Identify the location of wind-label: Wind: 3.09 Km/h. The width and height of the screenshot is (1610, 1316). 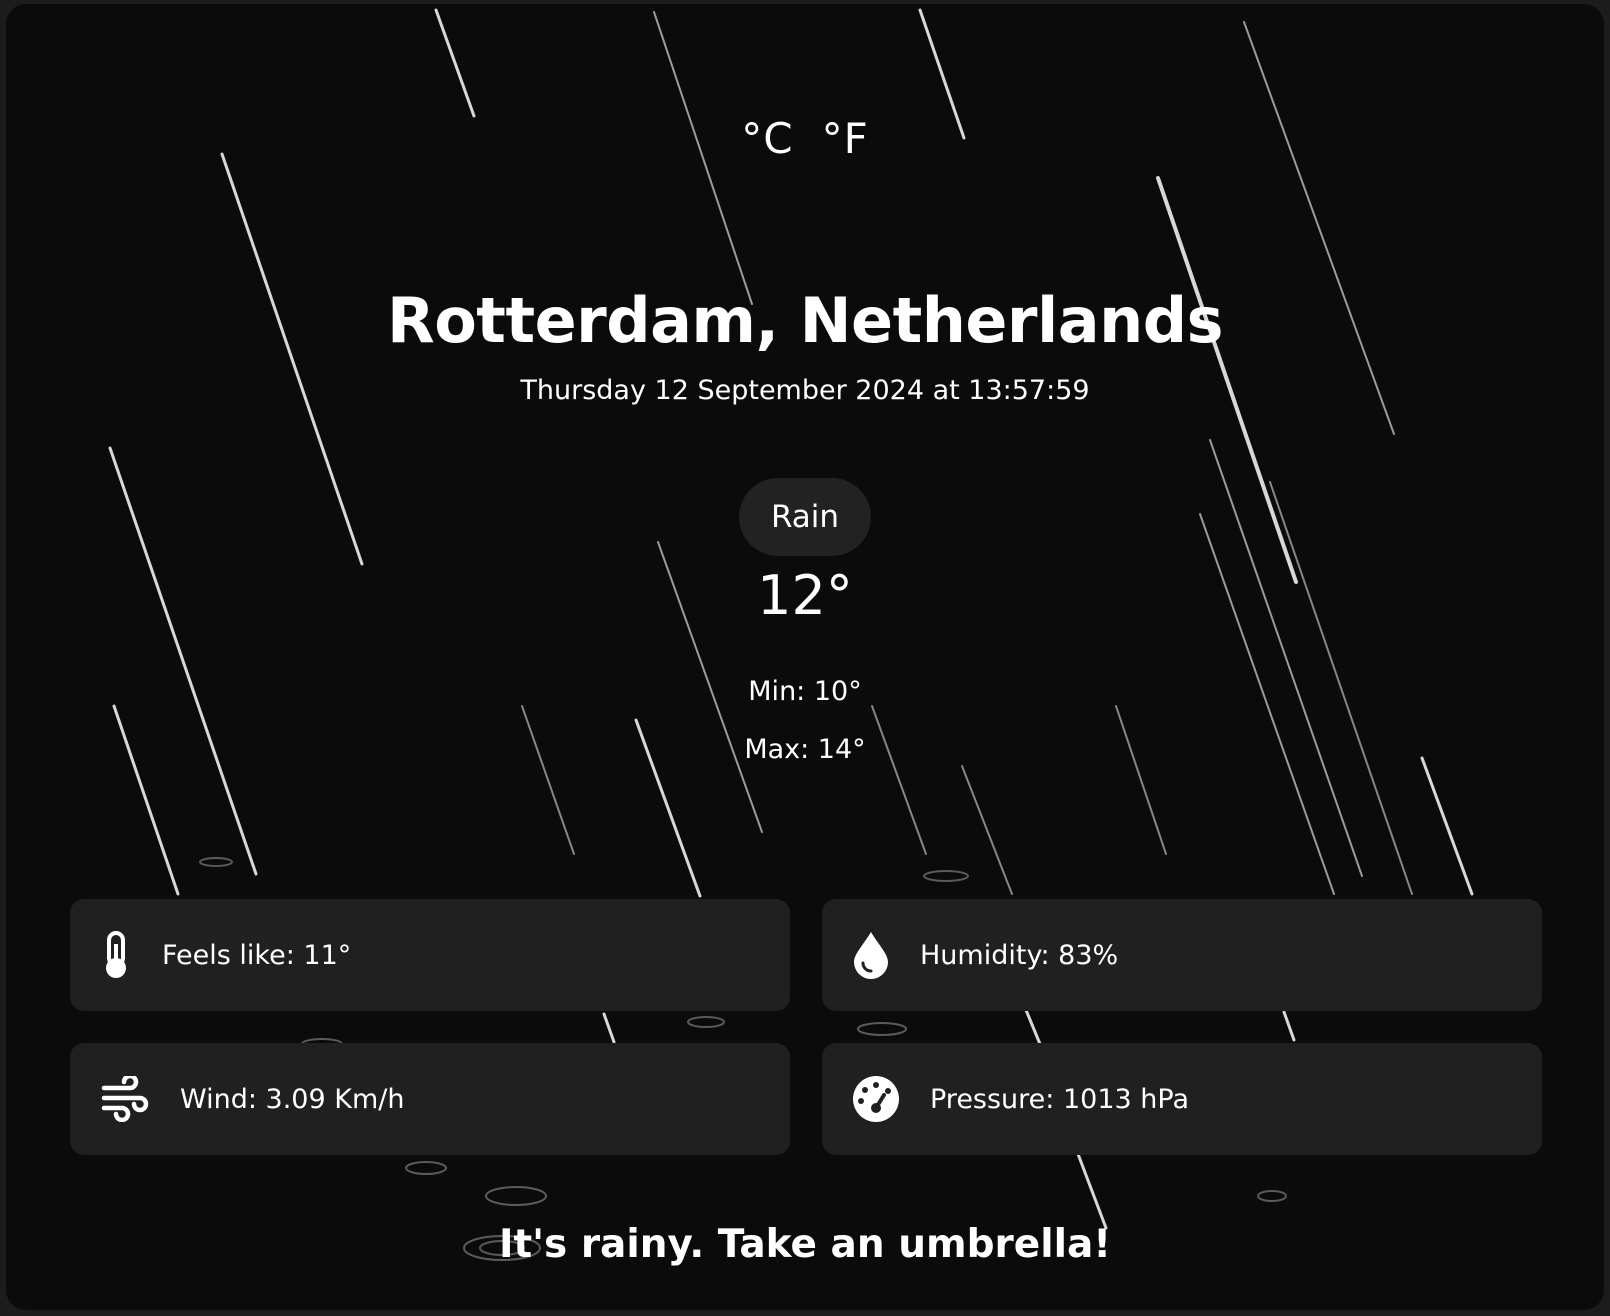
(292, 1099).